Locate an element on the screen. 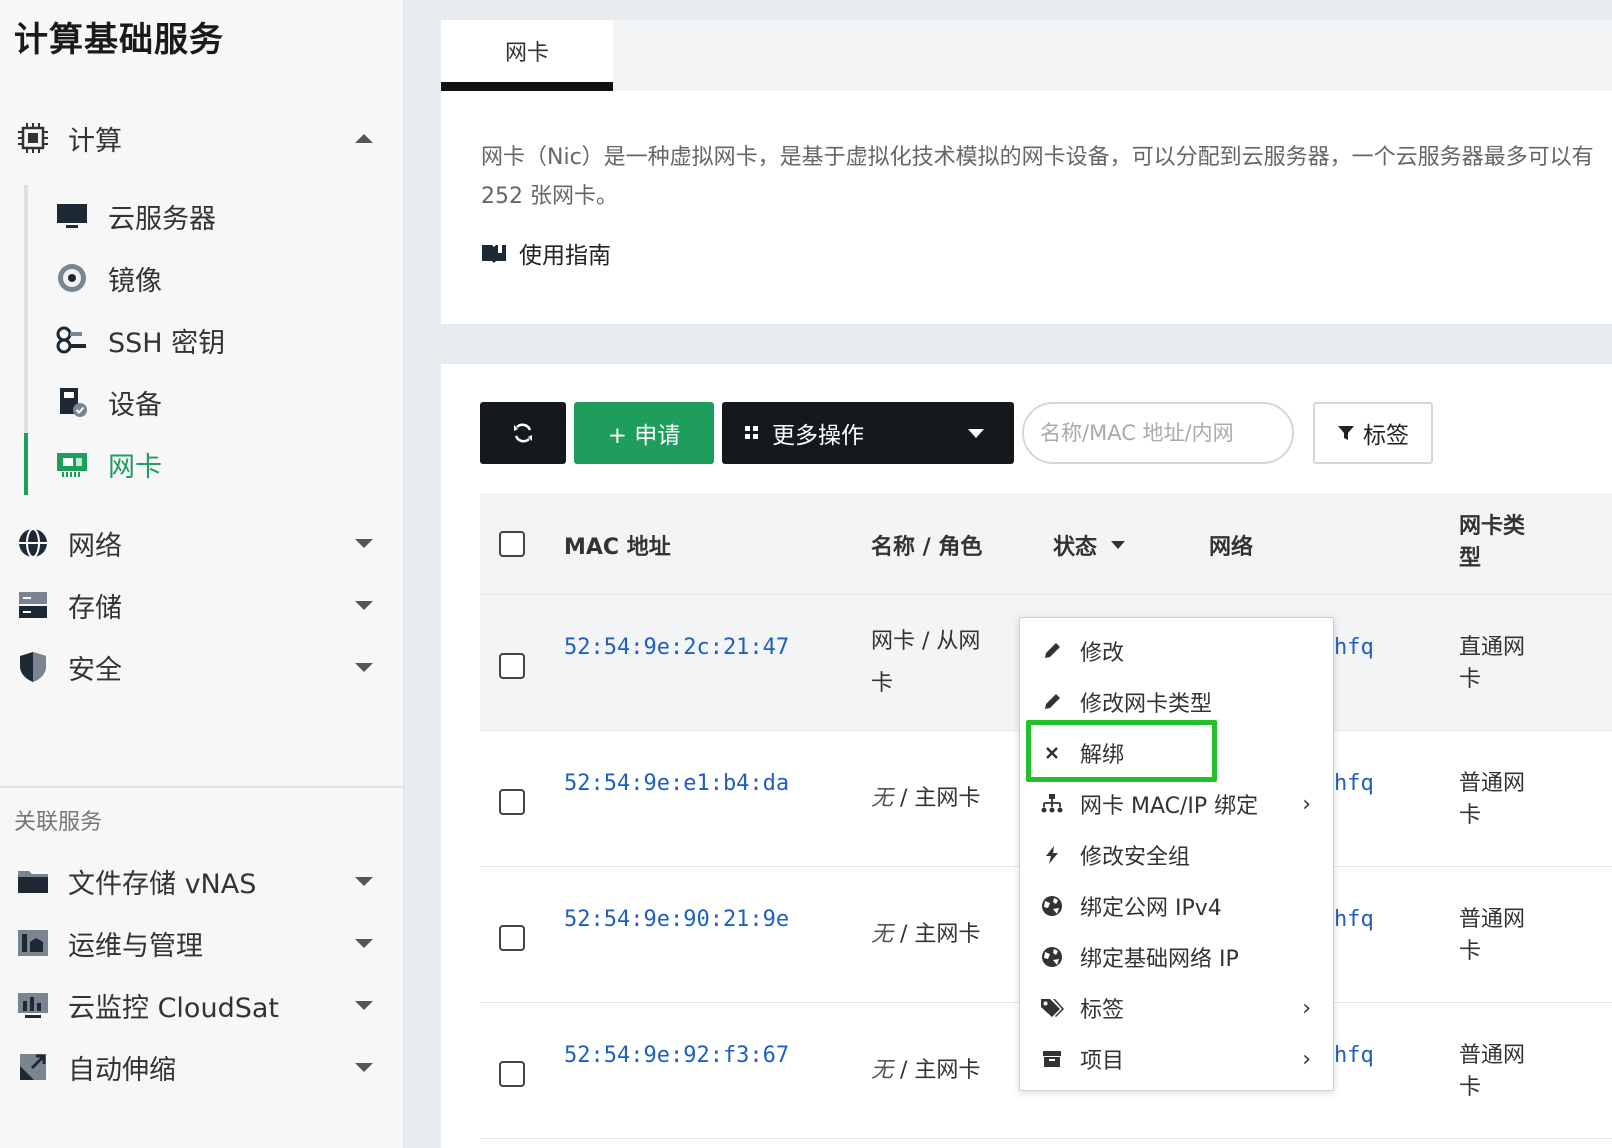 This screenshot has width=1612, height=1148. nav-group-compute: 计算 is located at coordinates (202, 138).